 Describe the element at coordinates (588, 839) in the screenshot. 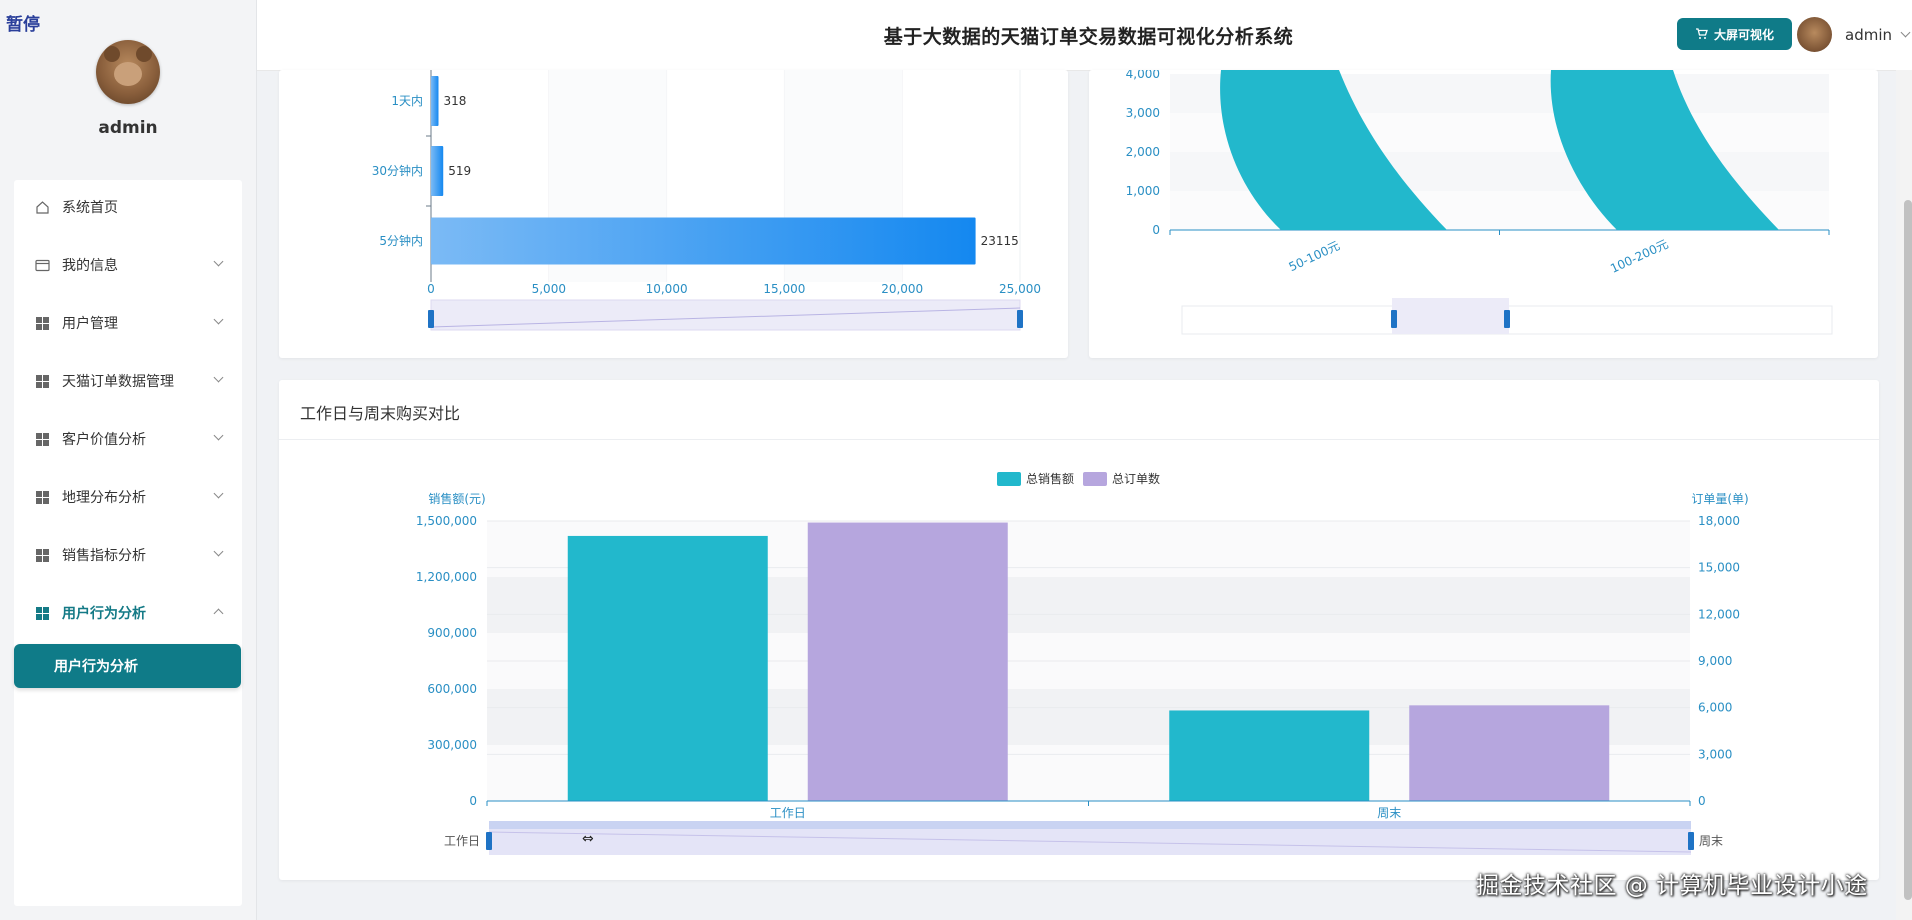

I see `resize-cursor-icon: ⇔` at that location.